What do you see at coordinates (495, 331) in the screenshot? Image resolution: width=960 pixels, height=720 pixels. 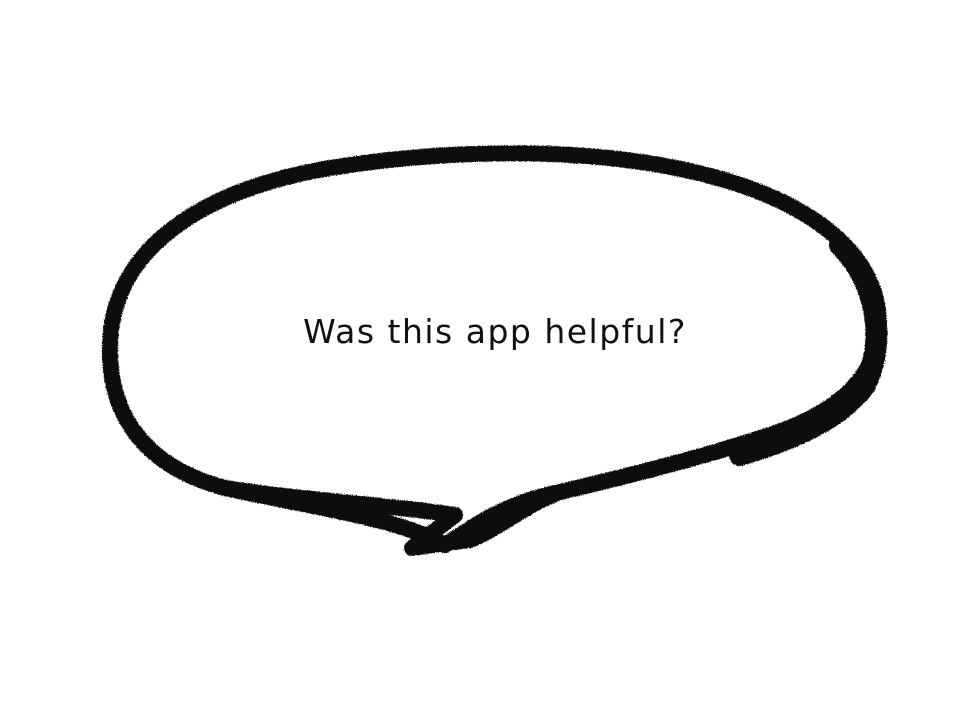 I see `bubble-question-text: Was this app helpful?` at bounding box center [495, 331].